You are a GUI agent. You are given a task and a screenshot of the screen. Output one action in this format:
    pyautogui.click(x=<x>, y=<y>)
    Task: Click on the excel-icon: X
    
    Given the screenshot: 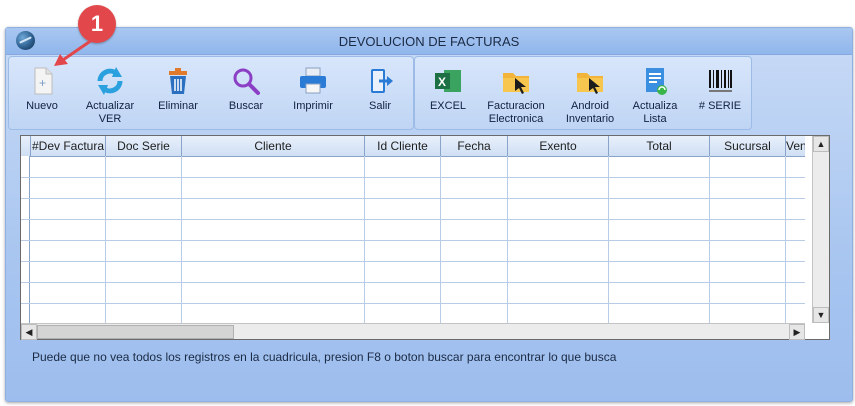 What is the action you would take?
    pyautogui.click(x=448, y=81)
    